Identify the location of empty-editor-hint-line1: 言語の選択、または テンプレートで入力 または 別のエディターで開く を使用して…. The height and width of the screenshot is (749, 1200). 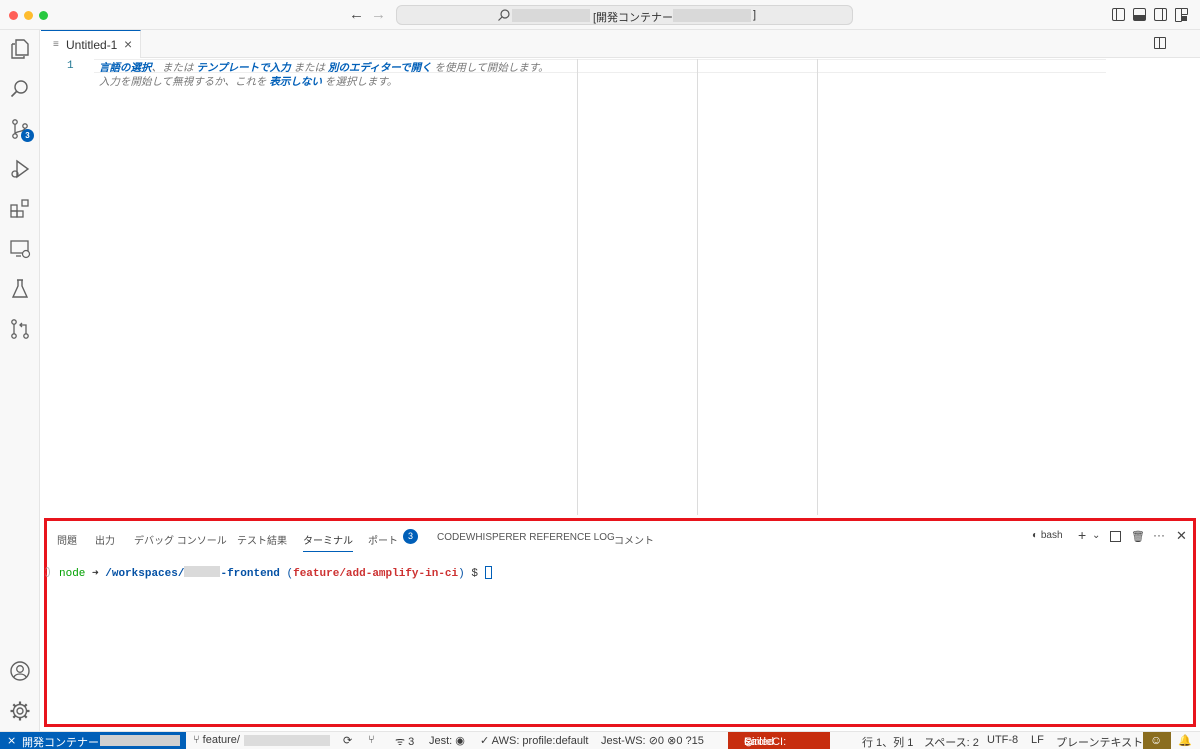
(324, 67).